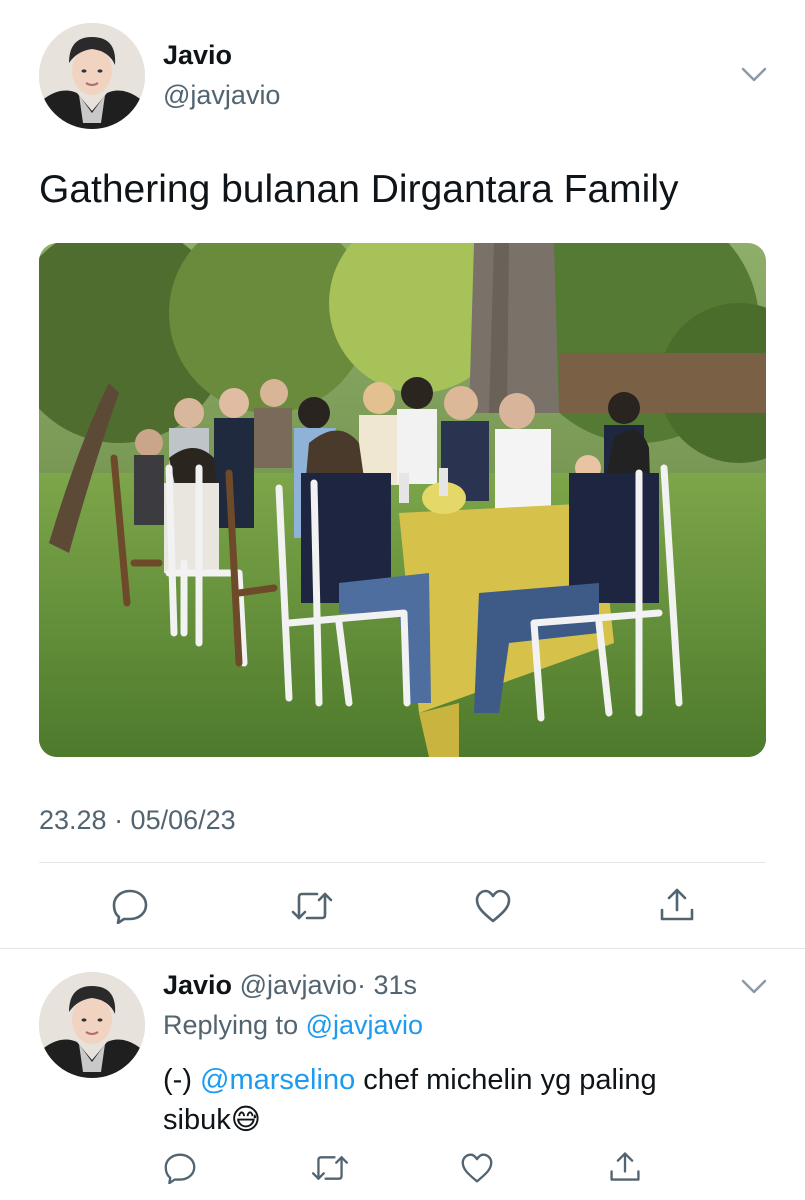  I want to click on author-name: Javio, so click(197, 55).